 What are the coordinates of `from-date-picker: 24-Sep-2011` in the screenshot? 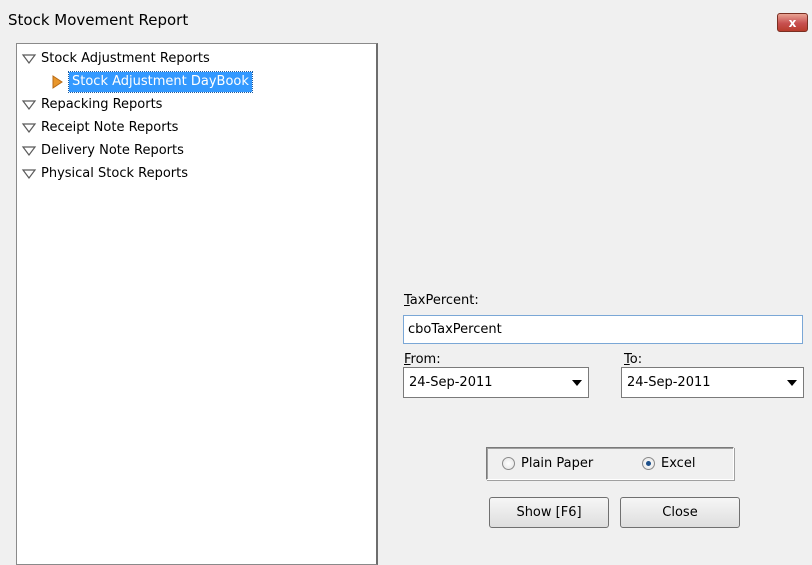 It's located at (496, 382).